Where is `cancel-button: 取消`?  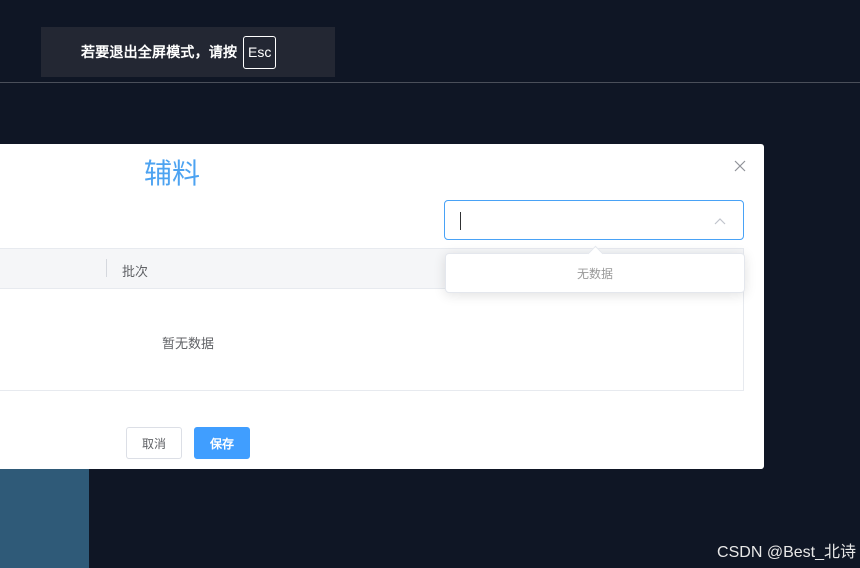 cancel-button: 取消 is located at coordinates (154, 443).